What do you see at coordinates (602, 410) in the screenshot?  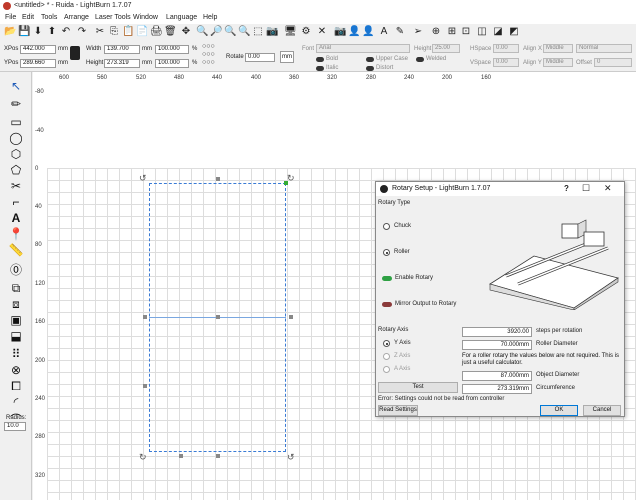 I see `cancel-button: Cancel` at bounding box center [602, 410].